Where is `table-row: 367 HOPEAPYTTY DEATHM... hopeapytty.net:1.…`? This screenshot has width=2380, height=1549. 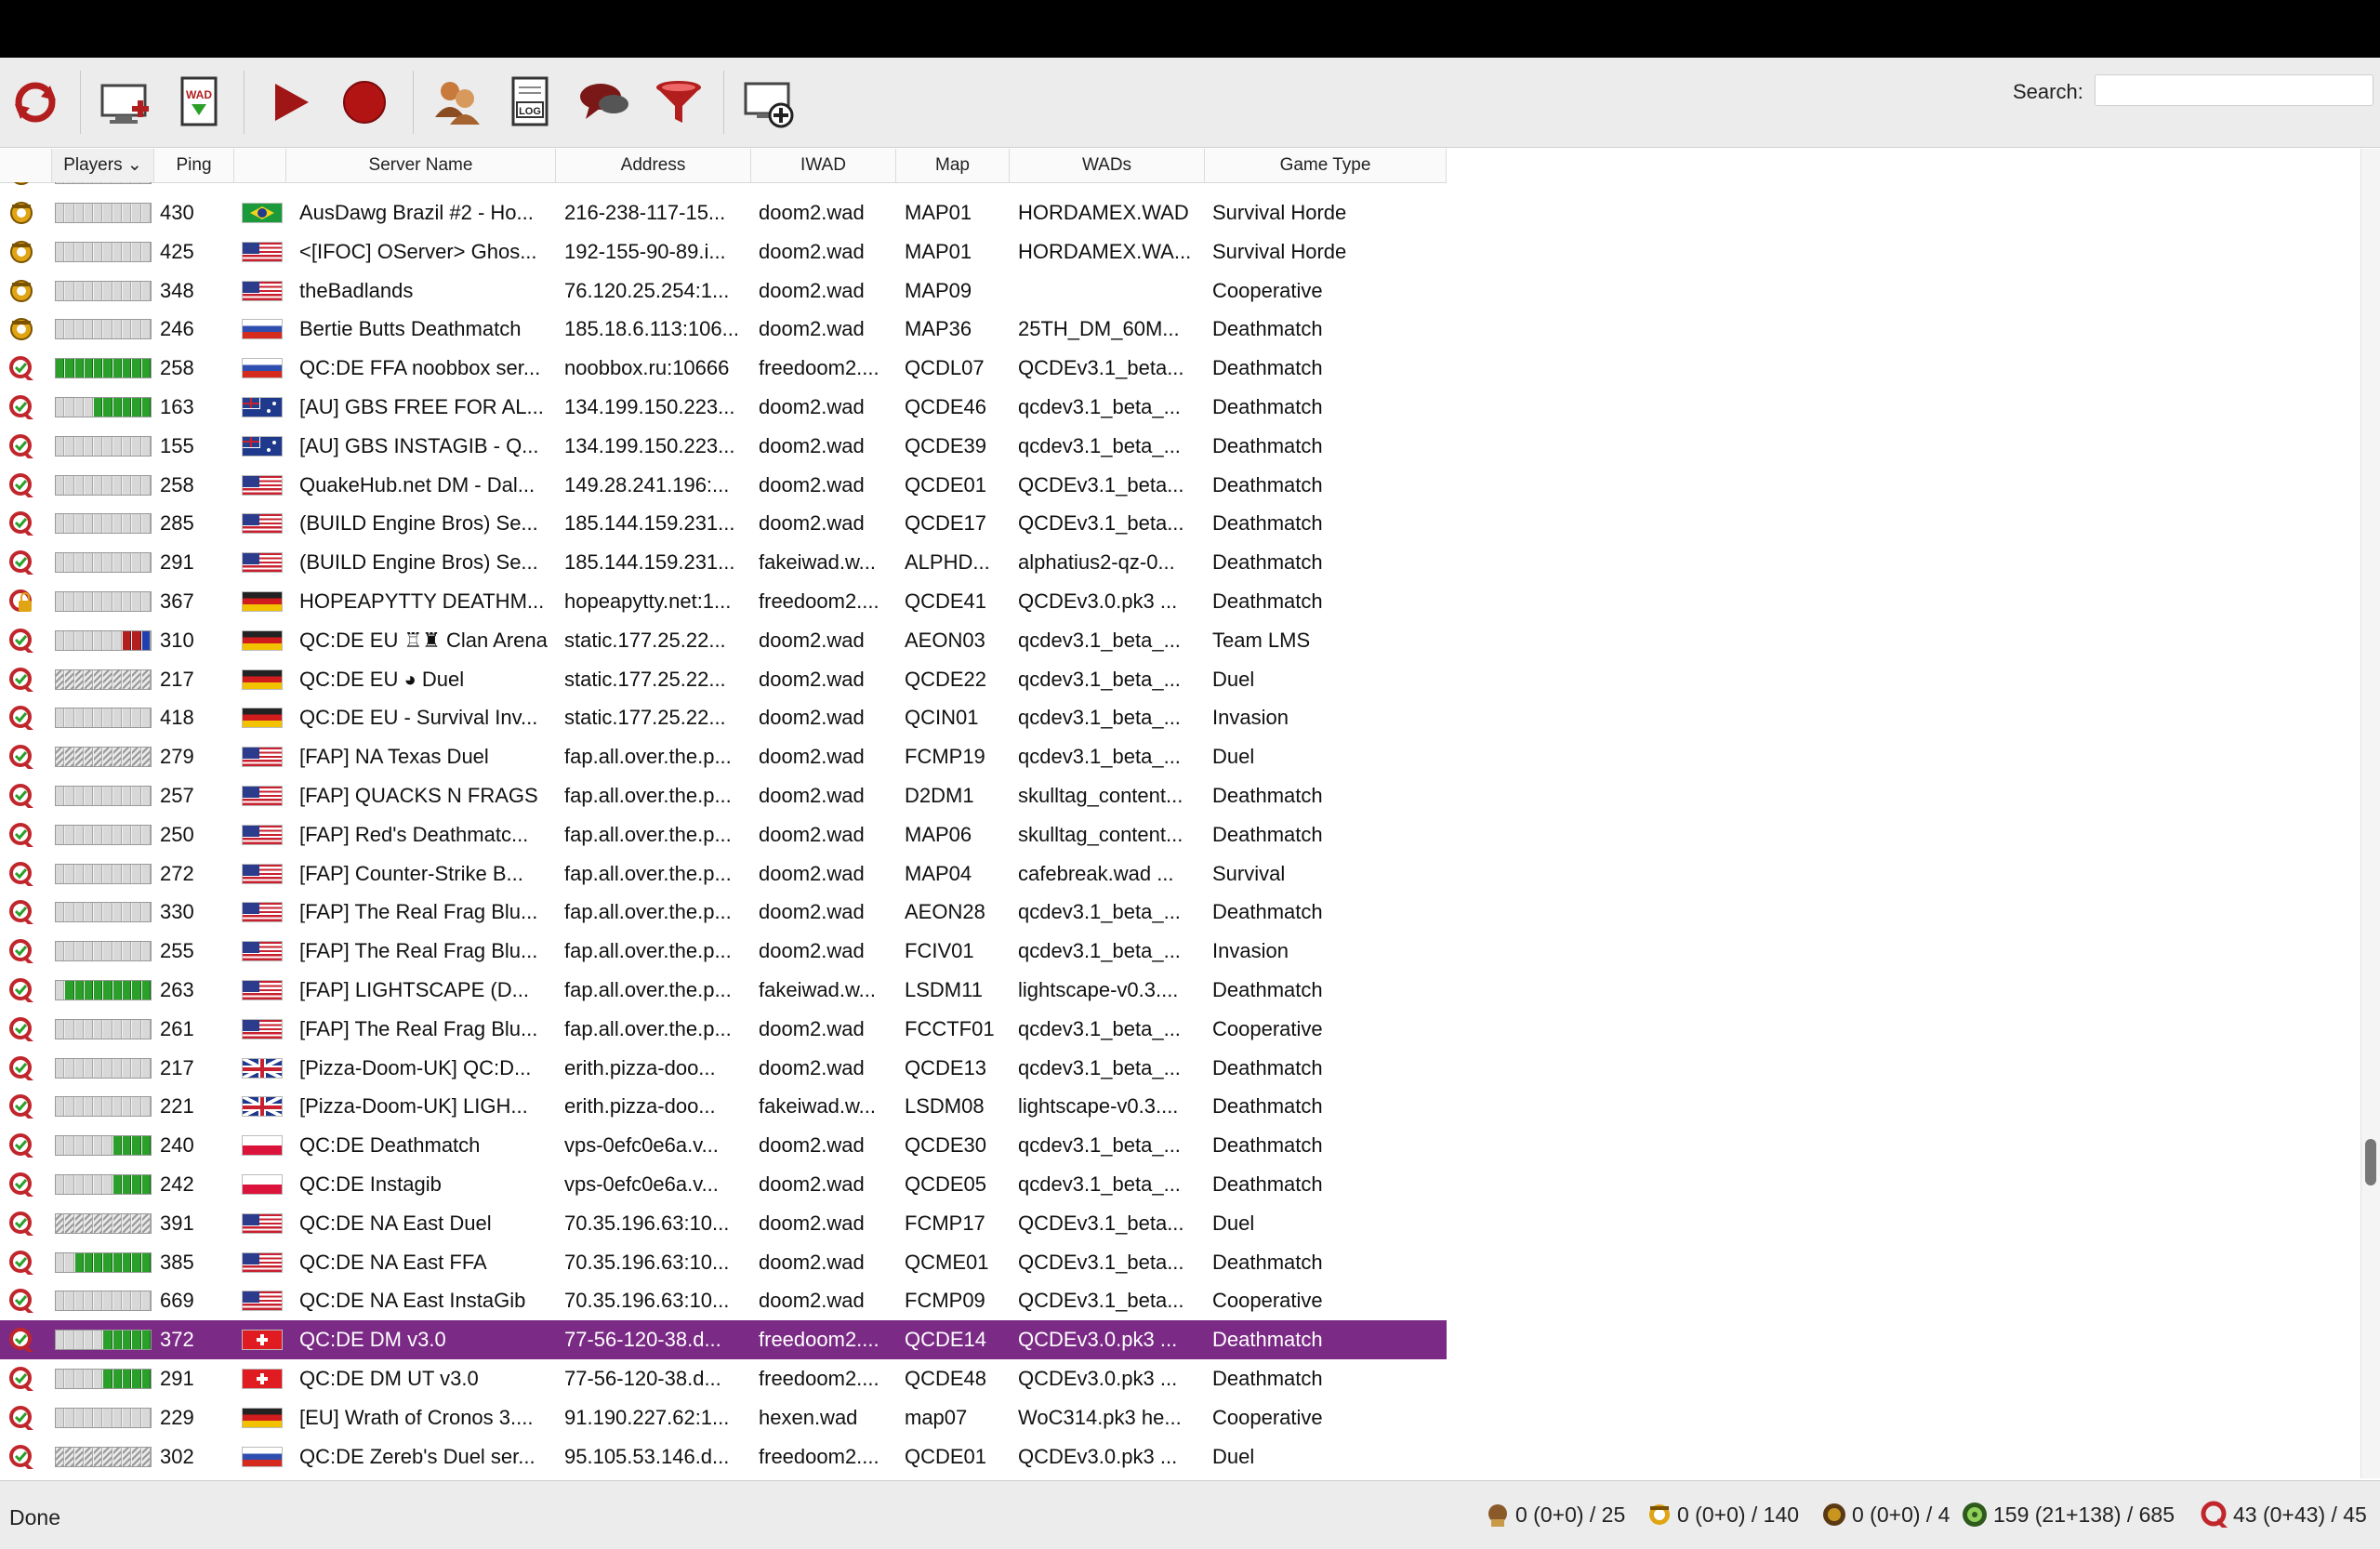 table-row: 367 HOPEAPYTTY DEATHM... hopeapytty.net:1.… is located at coordinates (723, 601).